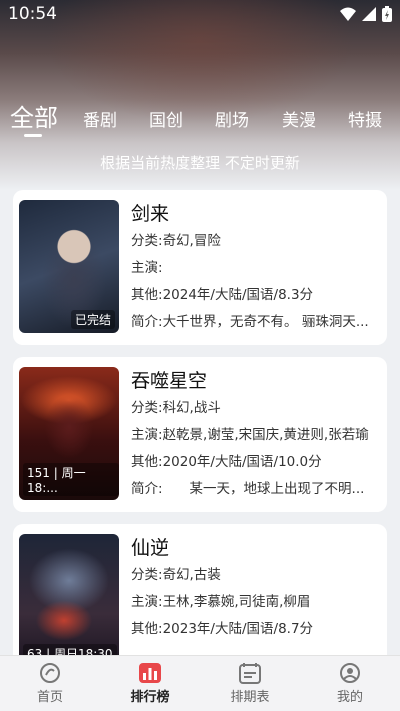 The image size is (400, 711). Describe the element at coordinates (49, 697) in the screenshot. I see `nav-home-label: 首页` at that location.